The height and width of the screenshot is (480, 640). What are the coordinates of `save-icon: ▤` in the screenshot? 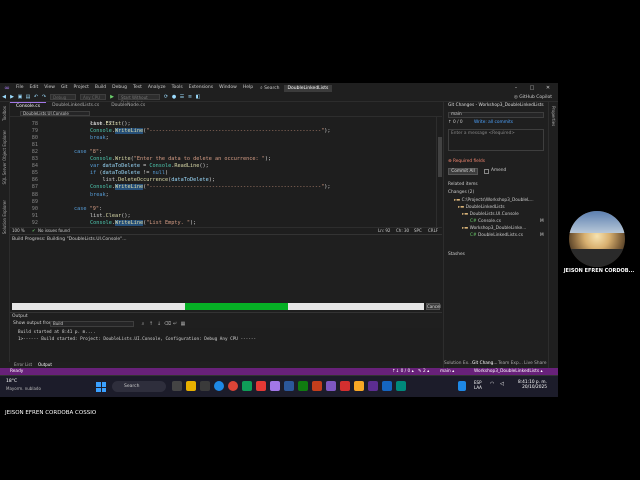 It's located at (28, 97).